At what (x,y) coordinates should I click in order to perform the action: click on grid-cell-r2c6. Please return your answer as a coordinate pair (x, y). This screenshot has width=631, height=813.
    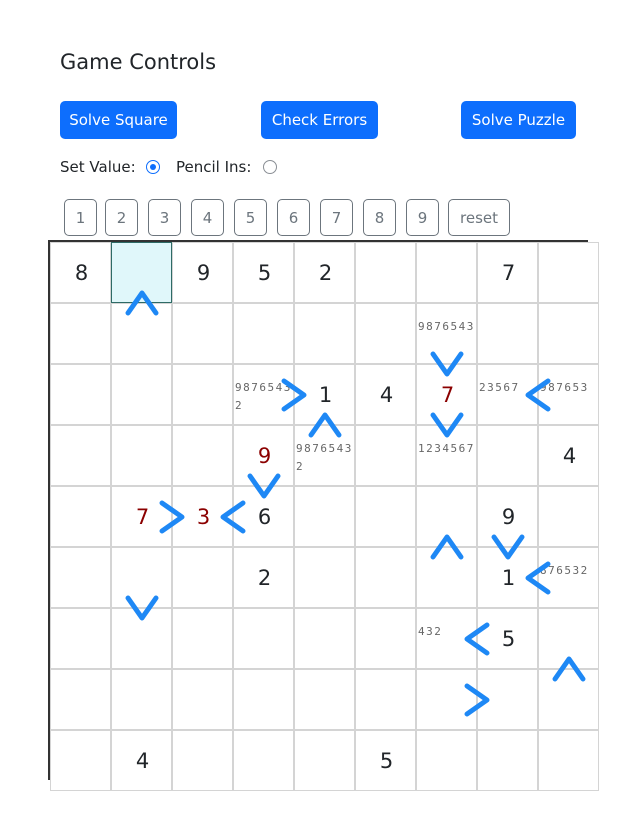
    Looking at the image, I should click on (385, 333).